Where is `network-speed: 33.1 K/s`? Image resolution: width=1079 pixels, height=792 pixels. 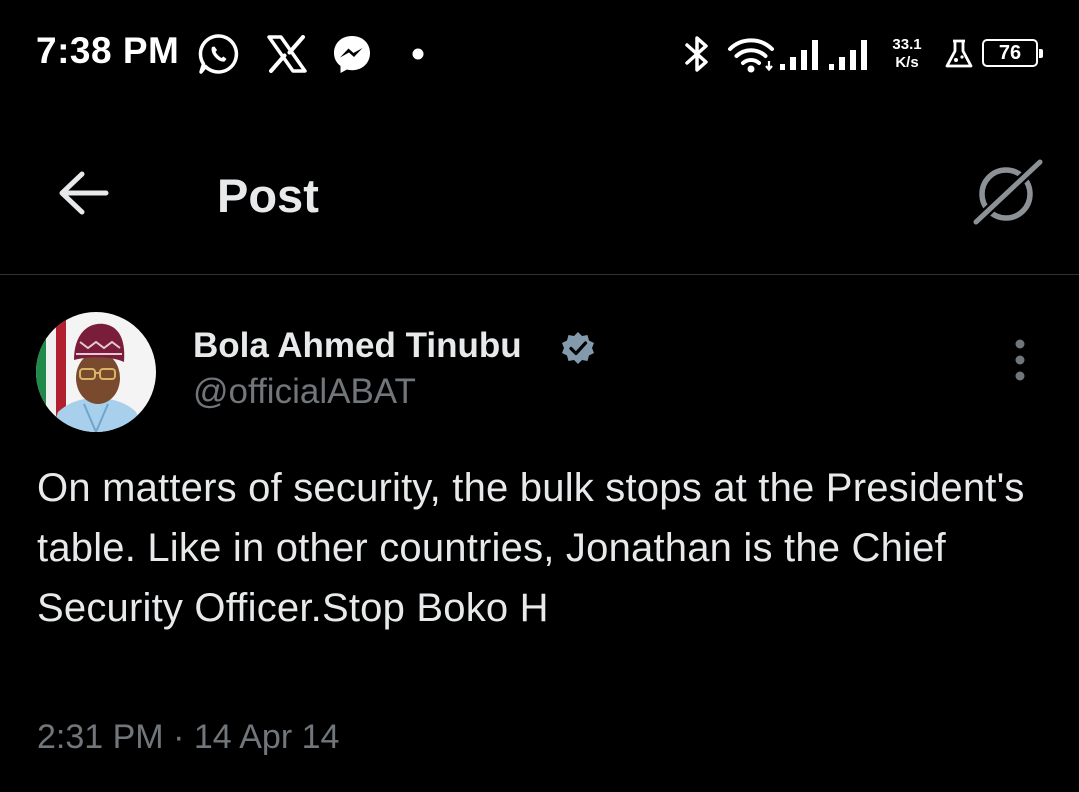
network-speed: 33.1 K/s is located at coordinates (907, 54).